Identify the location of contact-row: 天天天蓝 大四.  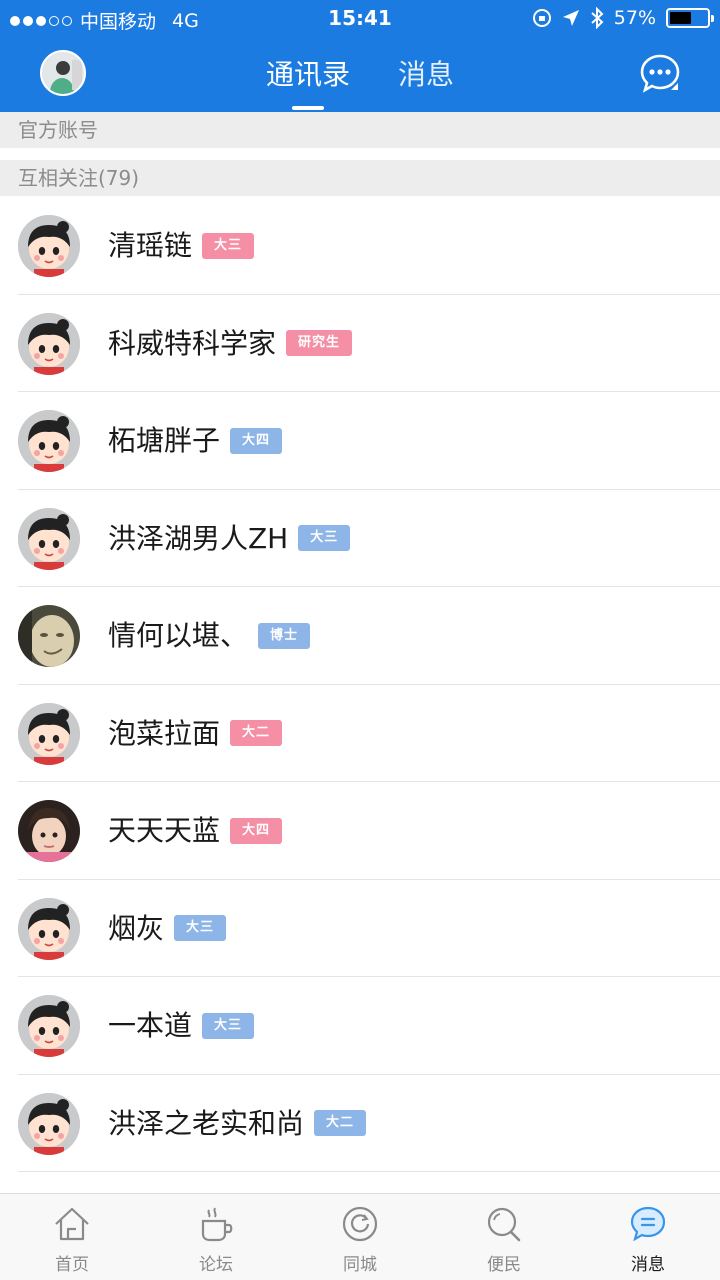
(360, 831).